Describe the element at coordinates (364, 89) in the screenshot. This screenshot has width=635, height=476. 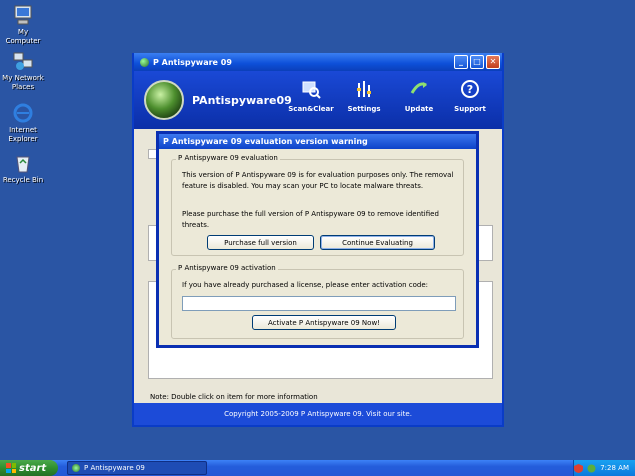
I see `settings-icon` at that location.